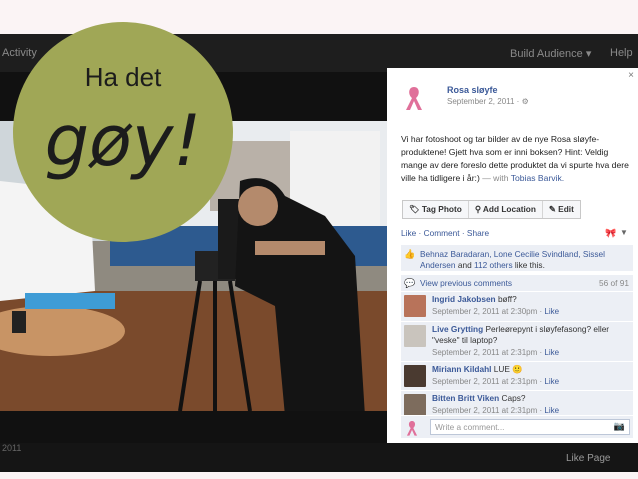 The image size is (638, 479). I want to click on comment-bubble-icon: 💬, so click(410, 283).